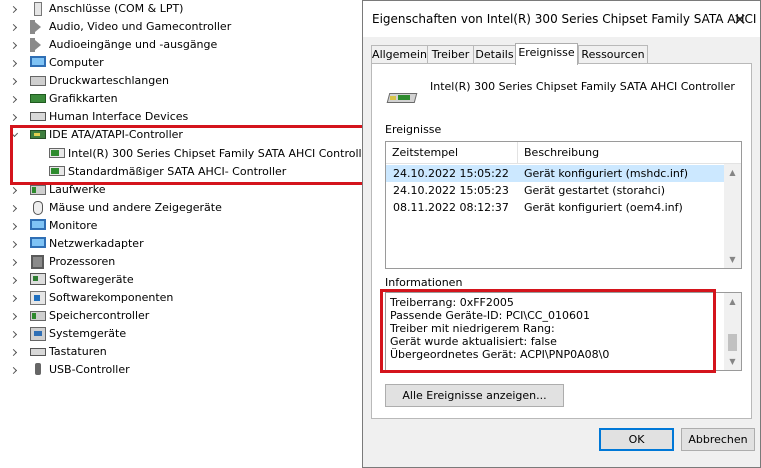 This screenshot has width=761, height=468. Describe the element at coordinates (116, 8) in the screenshot. I see `tree-item-label: Anschlüsse (COM & LPT)` at that location.